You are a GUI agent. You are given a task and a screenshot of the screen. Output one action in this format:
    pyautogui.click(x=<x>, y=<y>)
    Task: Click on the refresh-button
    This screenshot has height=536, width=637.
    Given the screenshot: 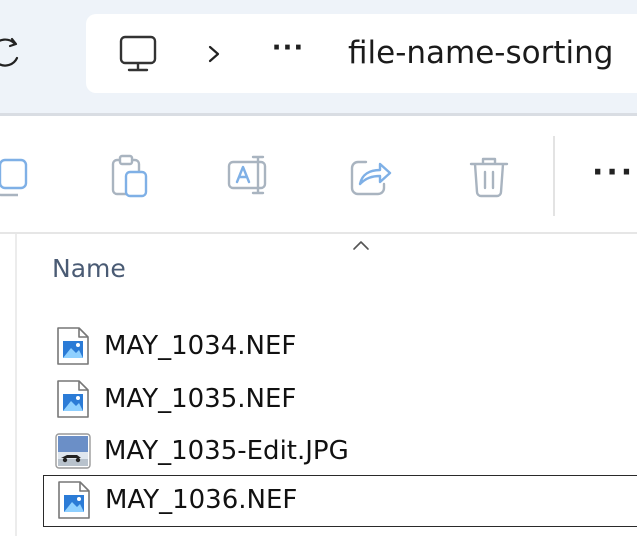 What is the action you would take?
    pyautogui.click(x=17, y=54)
    